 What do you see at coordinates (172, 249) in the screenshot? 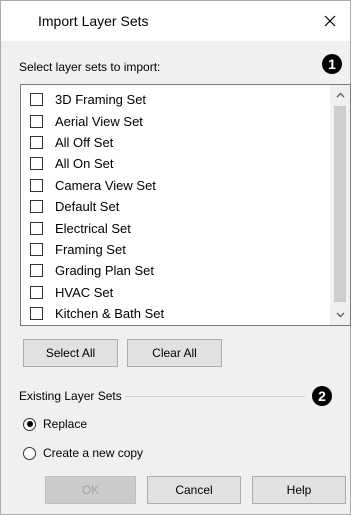
I see `list-item: Framing Set` at bounding box center [172, 249].